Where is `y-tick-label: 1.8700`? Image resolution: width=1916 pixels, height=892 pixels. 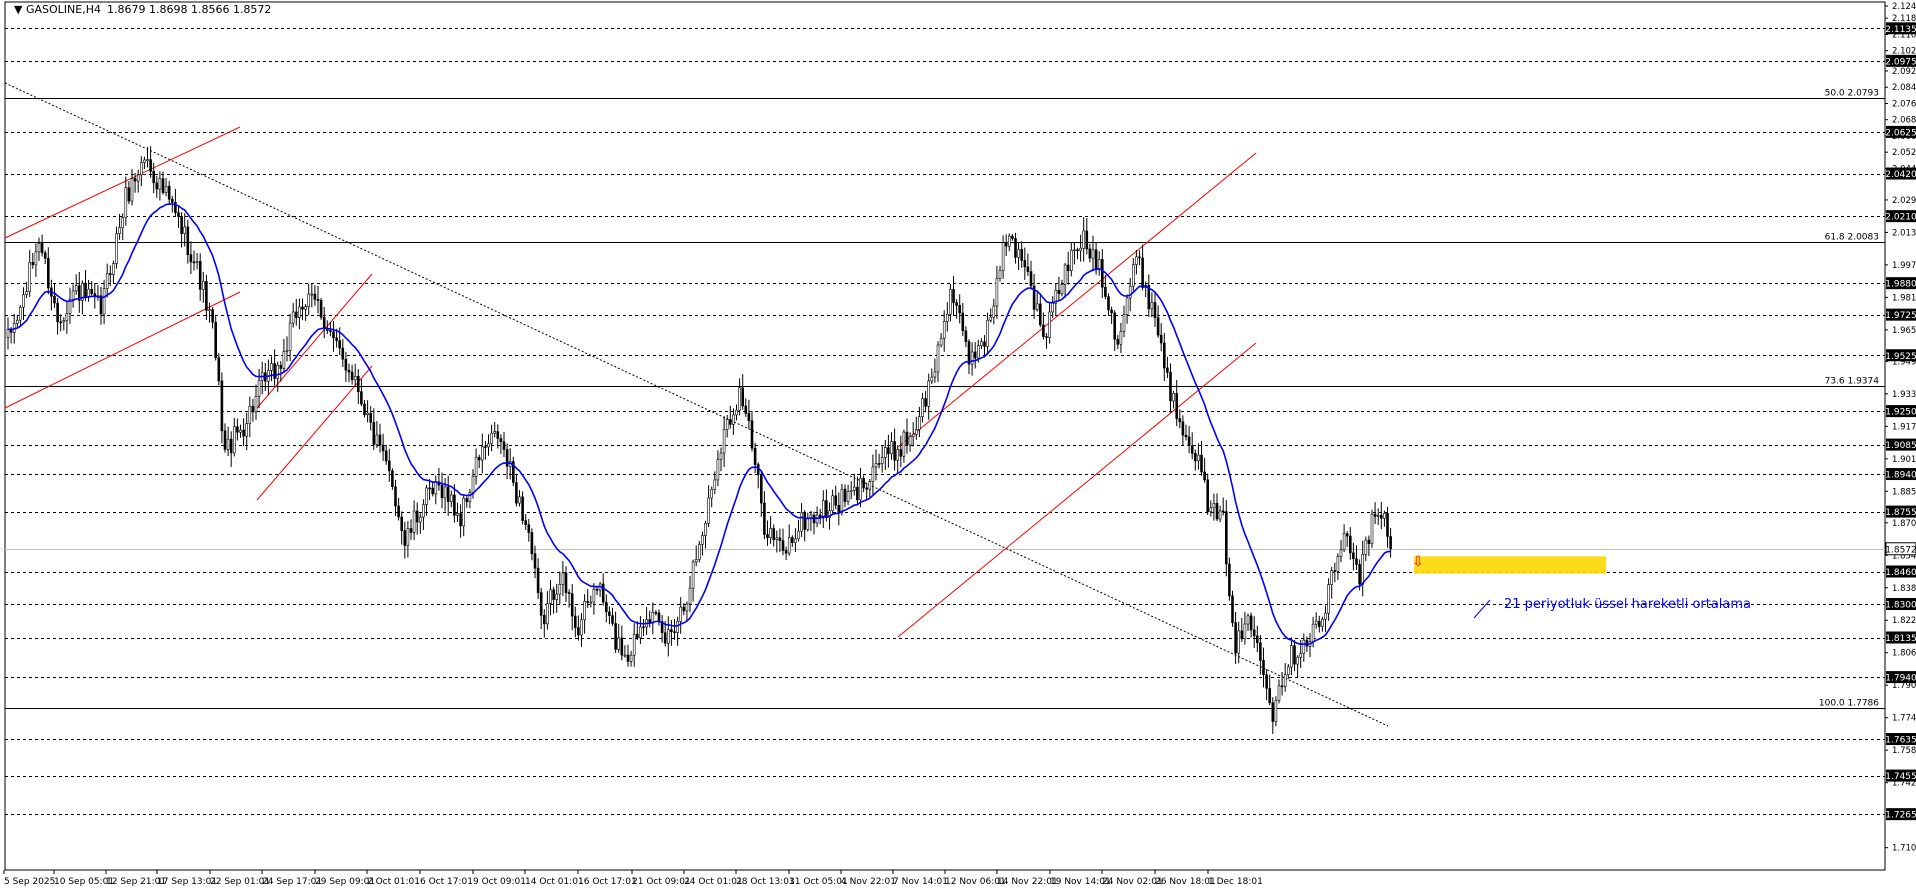
y-tick-label: 1.8700 is located at coordinates (1904, 524).